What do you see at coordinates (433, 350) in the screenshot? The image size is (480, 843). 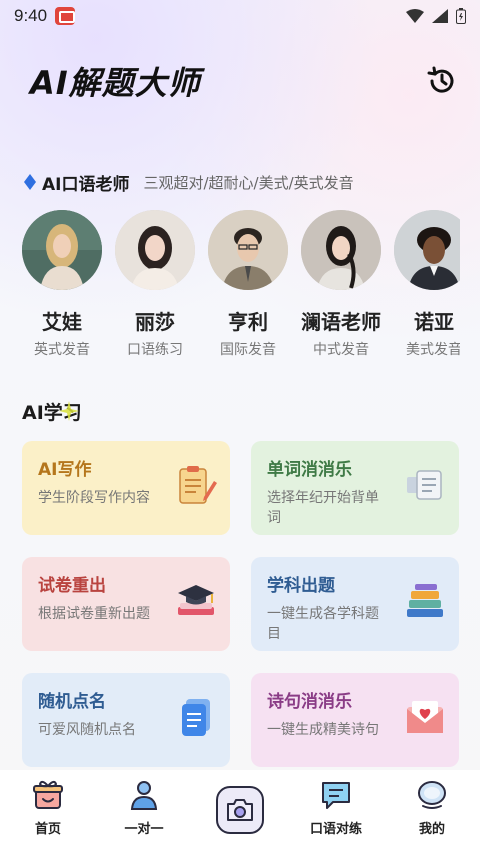 I see `teacher-tag: 美式发音` at bounding box center [433, 350].